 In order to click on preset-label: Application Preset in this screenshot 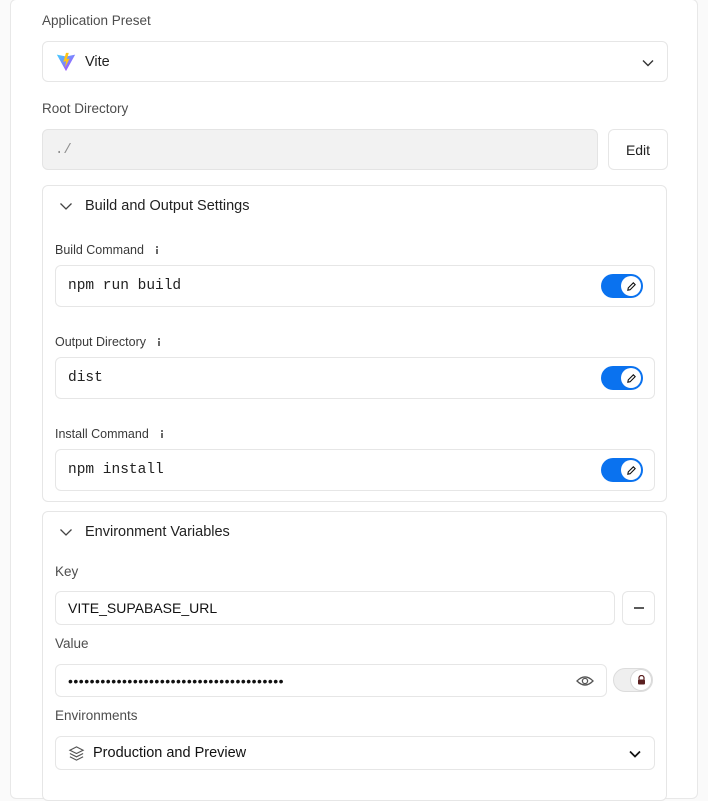, I will do `click(96, 20)`.